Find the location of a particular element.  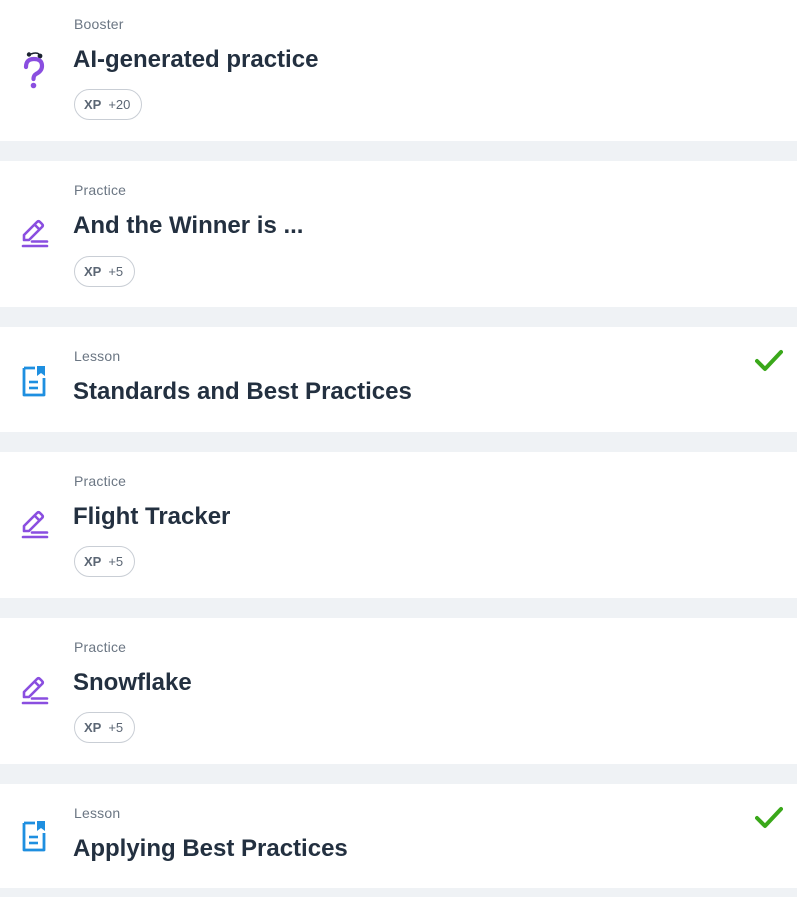

list-item-lesson: Lesson Standards and Best Practices is located at coordinates (398, 379).